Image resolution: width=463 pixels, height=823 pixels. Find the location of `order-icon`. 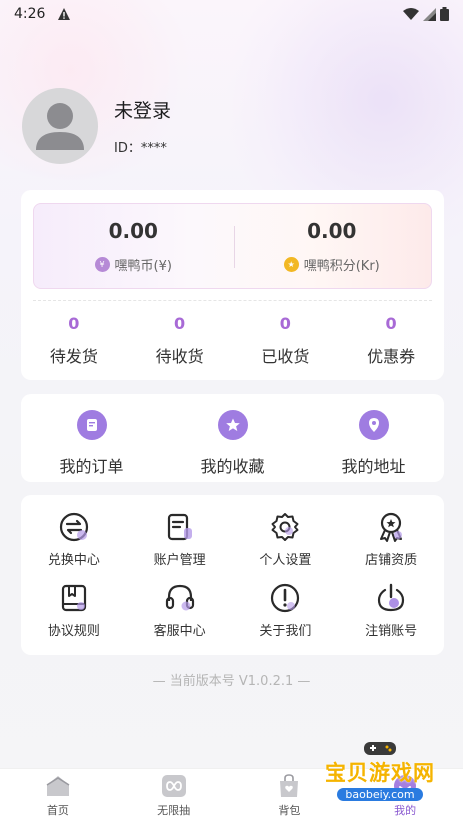

order-icon is located at coordinates (91, 425).